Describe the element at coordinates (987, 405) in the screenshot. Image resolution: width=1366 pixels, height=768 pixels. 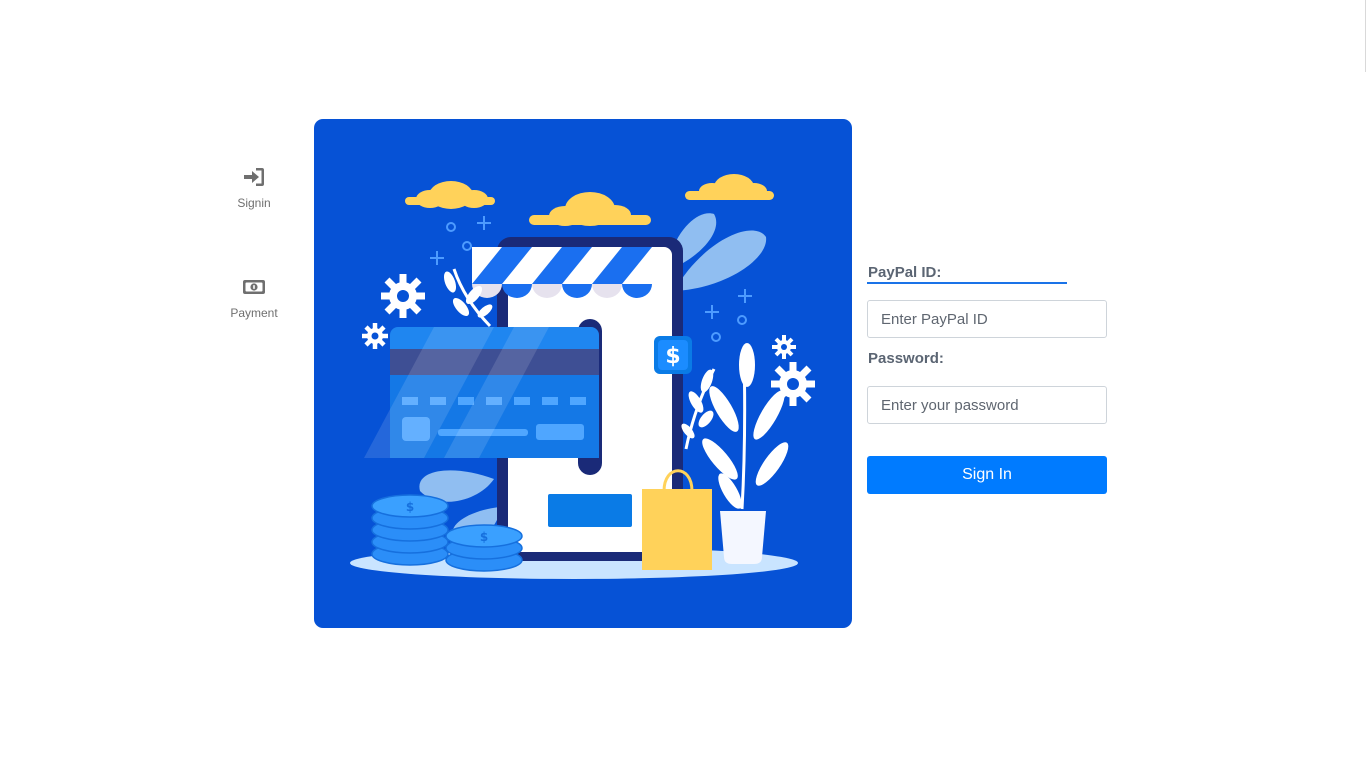
I see `password-input` at that location.